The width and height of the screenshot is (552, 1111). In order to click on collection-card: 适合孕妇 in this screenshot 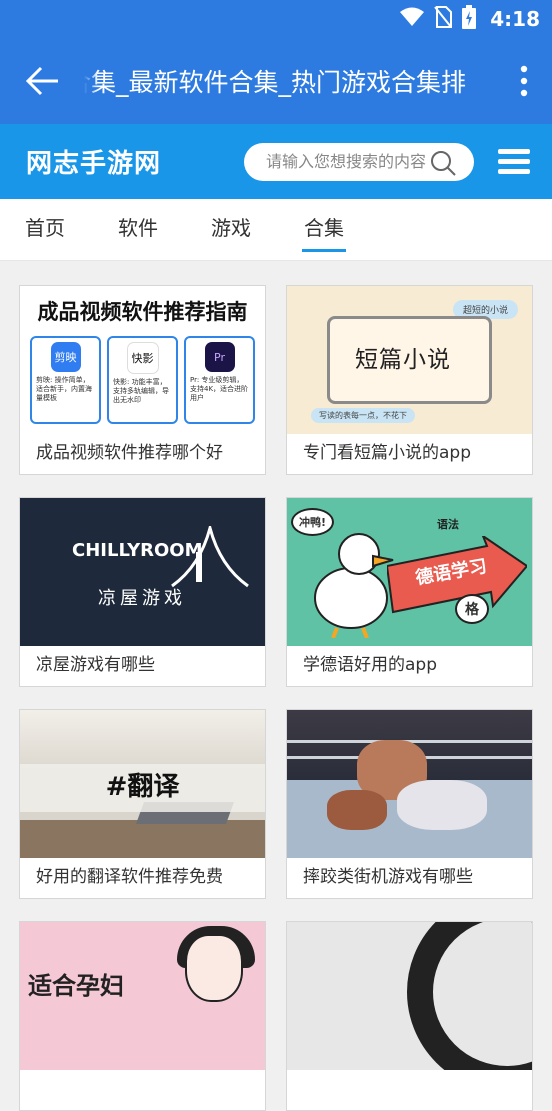, I will do `click(142, 1016)`.